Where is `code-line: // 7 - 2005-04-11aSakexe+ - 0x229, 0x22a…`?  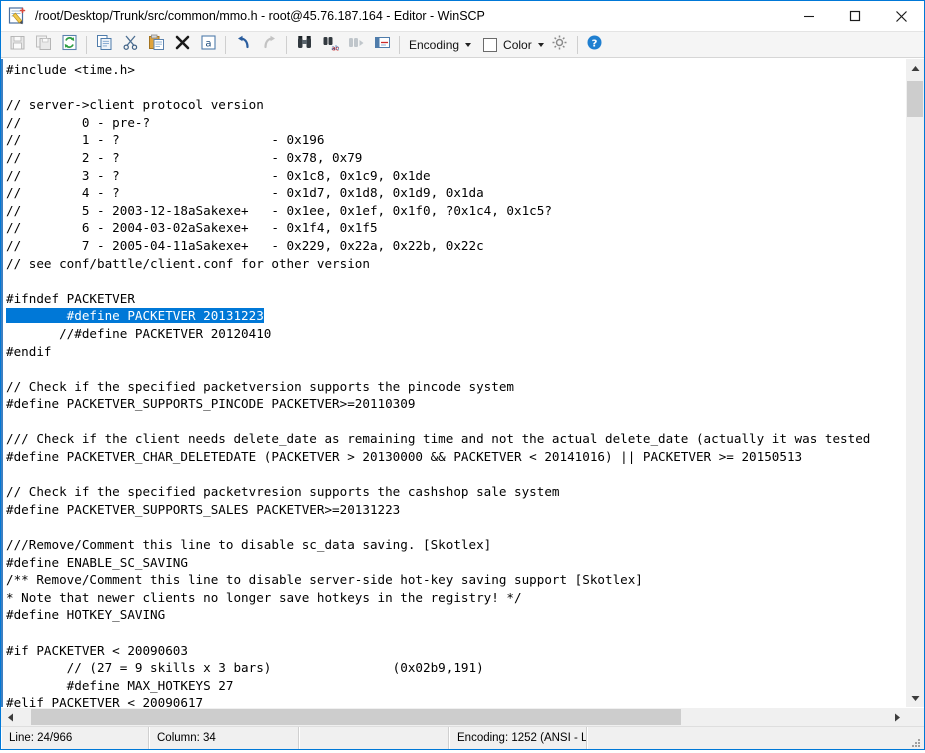 code-line: // 7 - 2005-04-11aSakexe+ - 0x229, 0x22a… is located at coordinates (455, 246).